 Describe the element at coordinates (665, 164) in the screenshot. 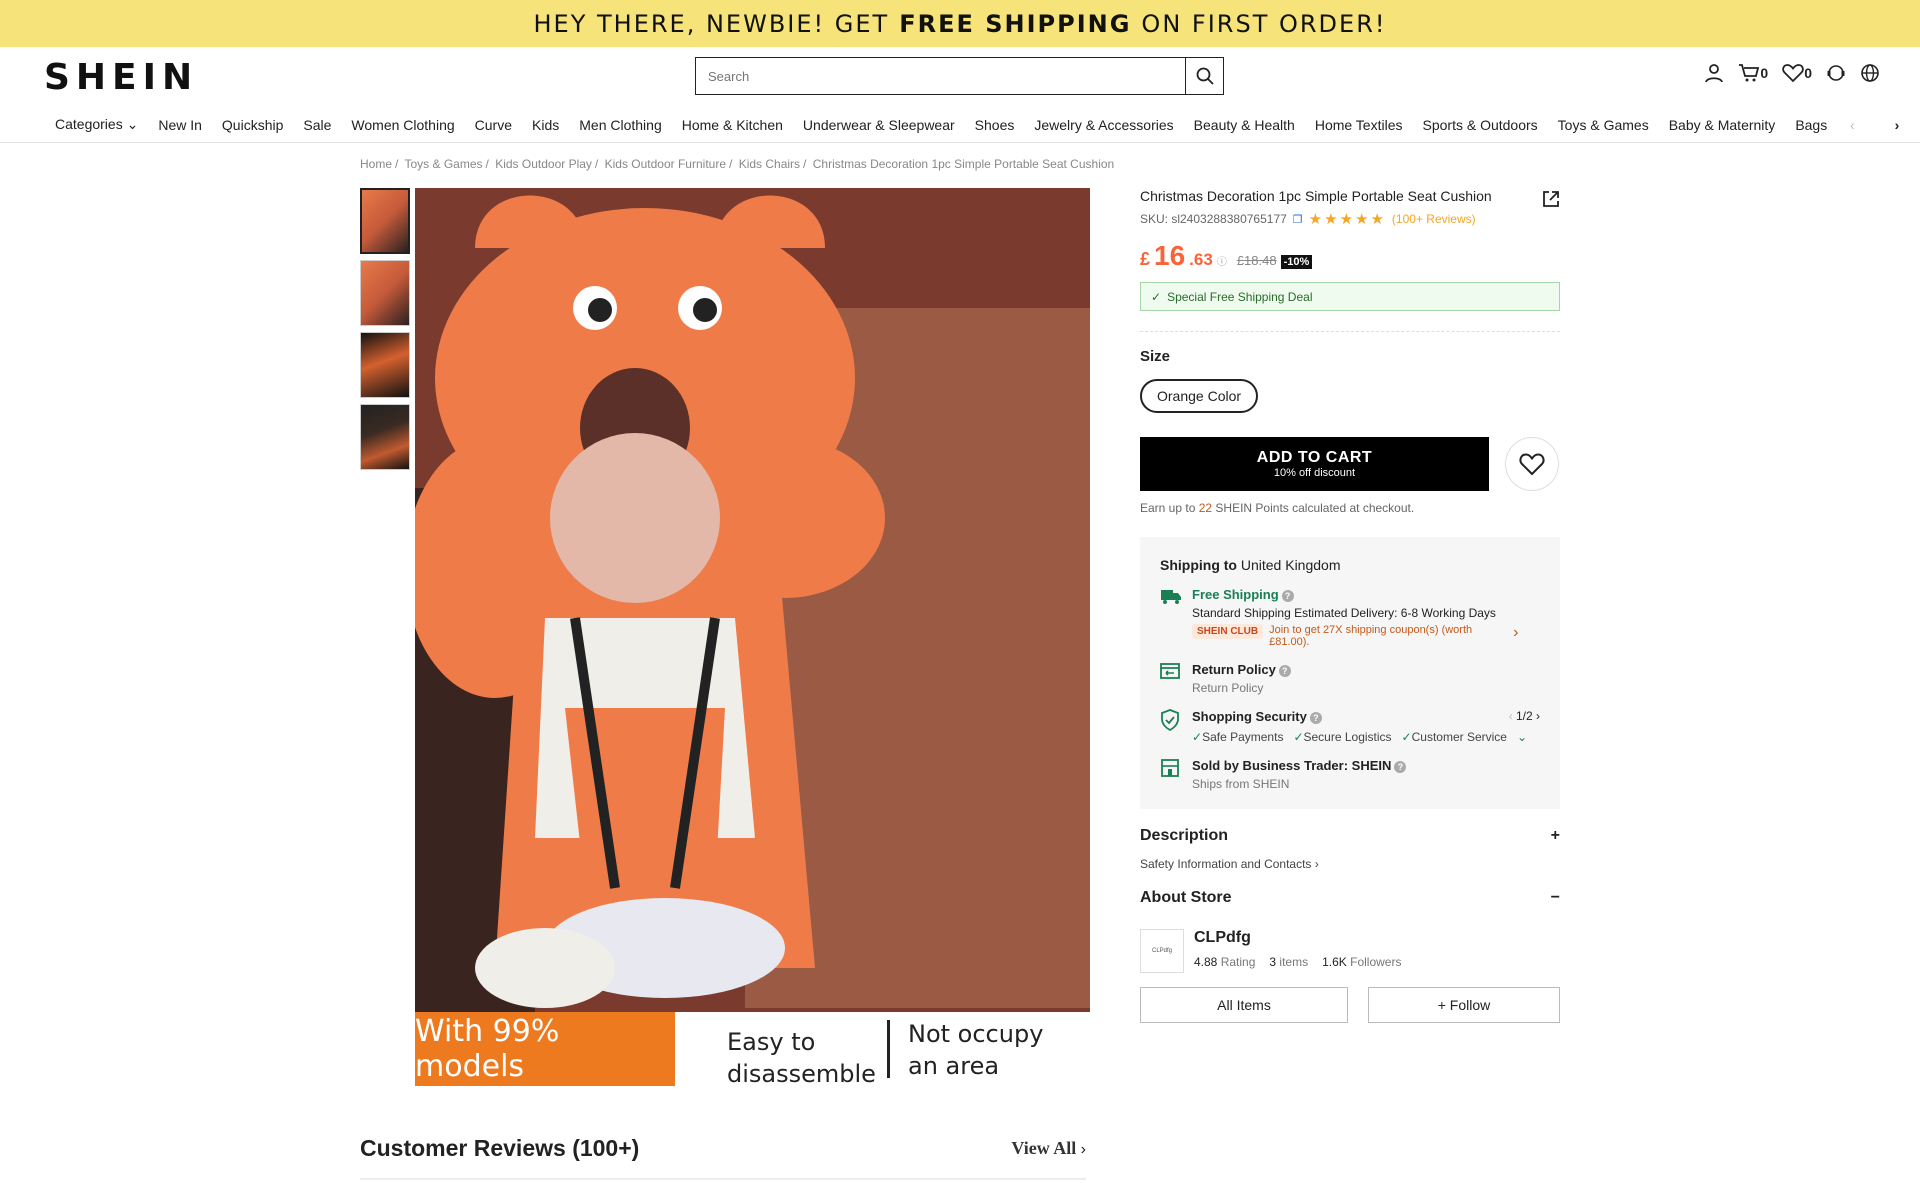

I see `crumb: Kids Outdoor Furniture` at that location.